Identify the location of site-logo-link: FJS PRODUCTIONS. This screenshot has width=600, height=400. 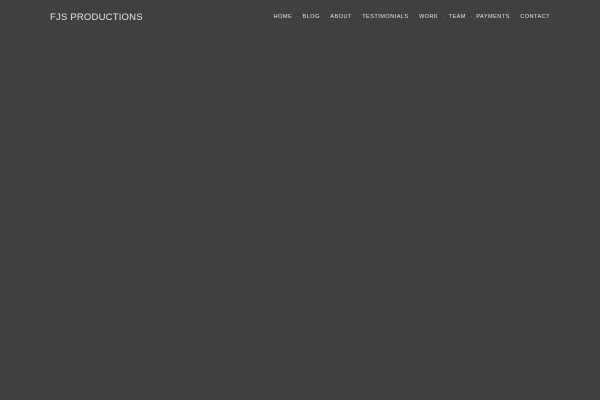
(96, 18).